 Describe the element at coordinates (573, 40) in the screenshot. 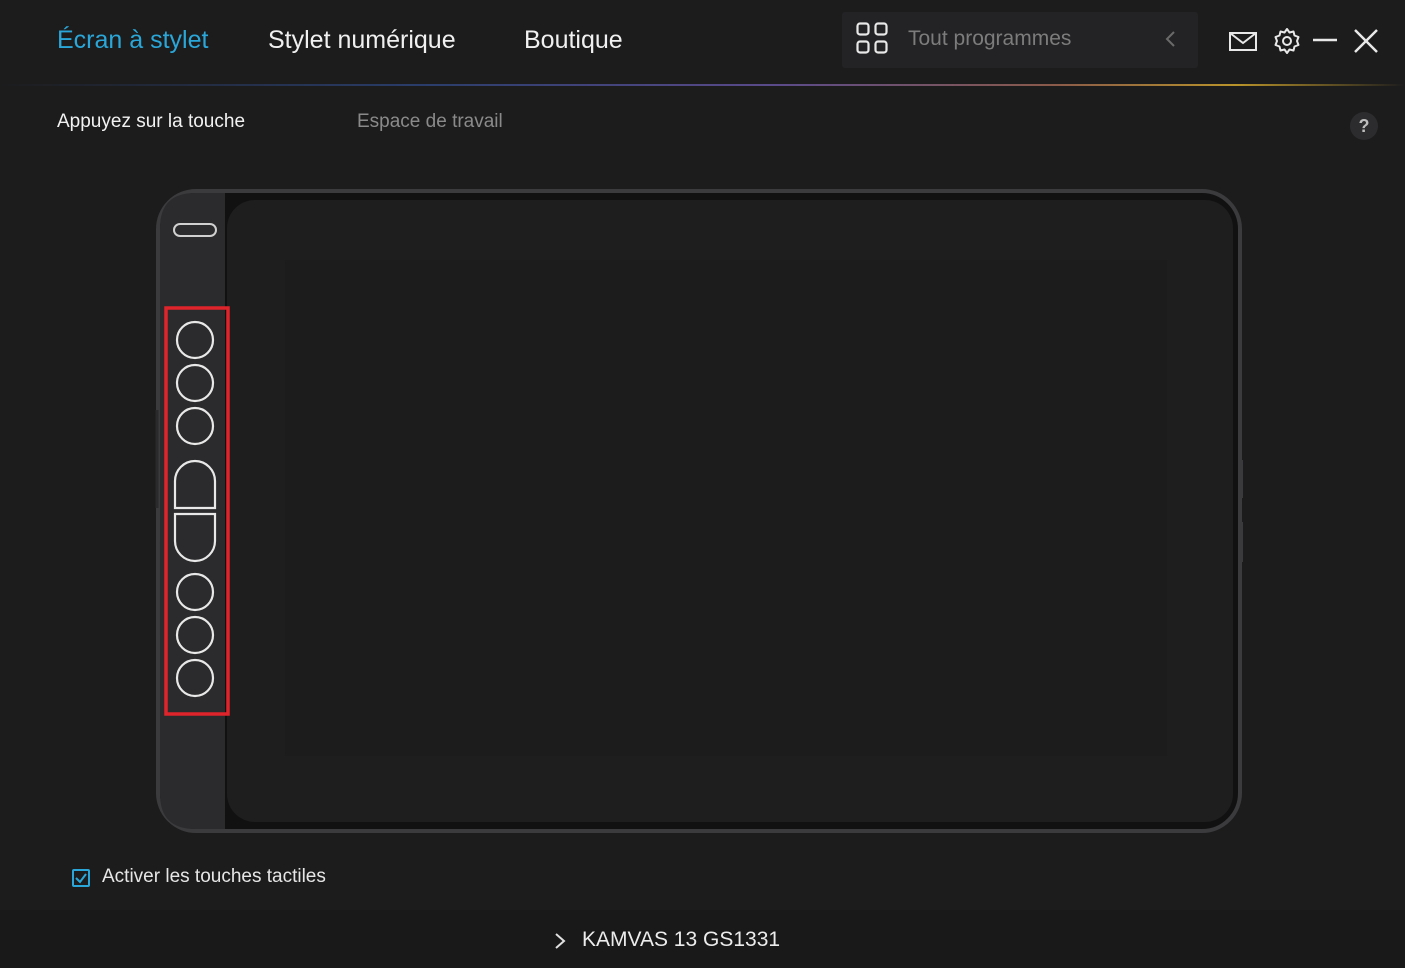

I see `tab-boutique: Boutique` at that location.